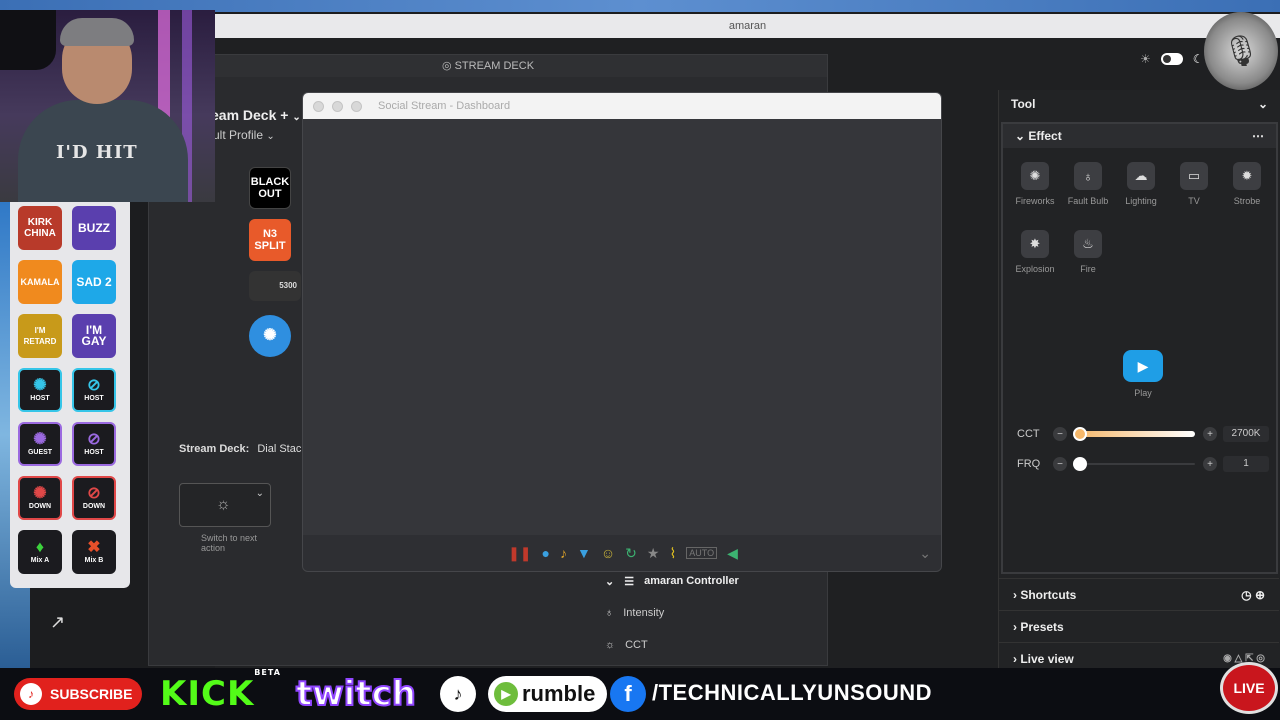  I want to click on moon-icon: ☾, so click(1198, 59).